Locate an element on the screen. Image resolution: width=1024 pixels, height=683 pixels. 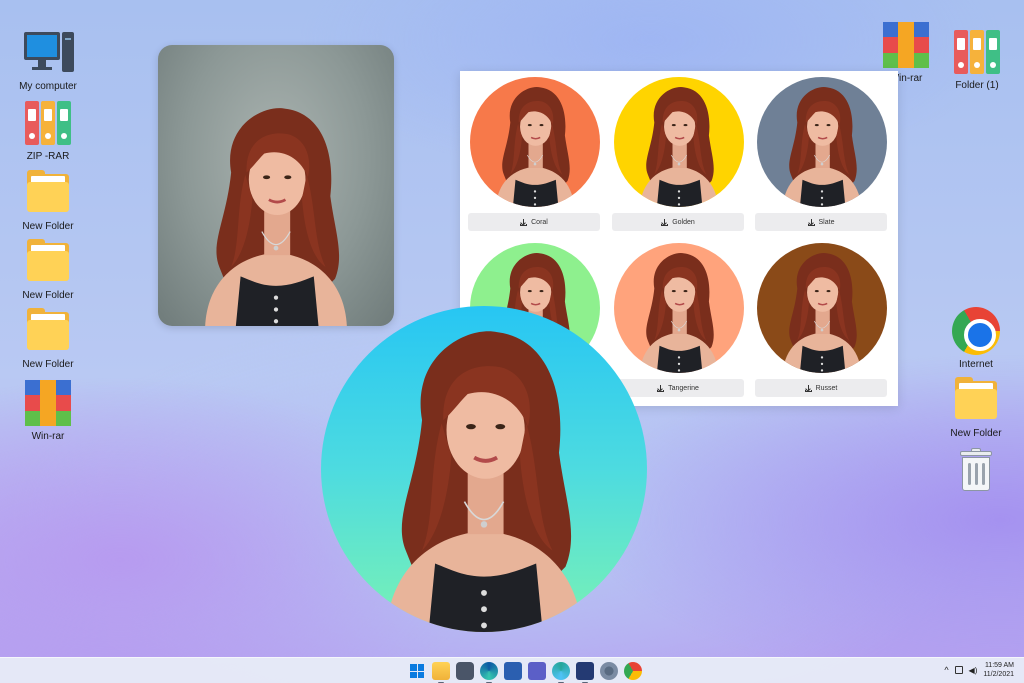
variant-card: Slate is located at coordinates (822, 154).